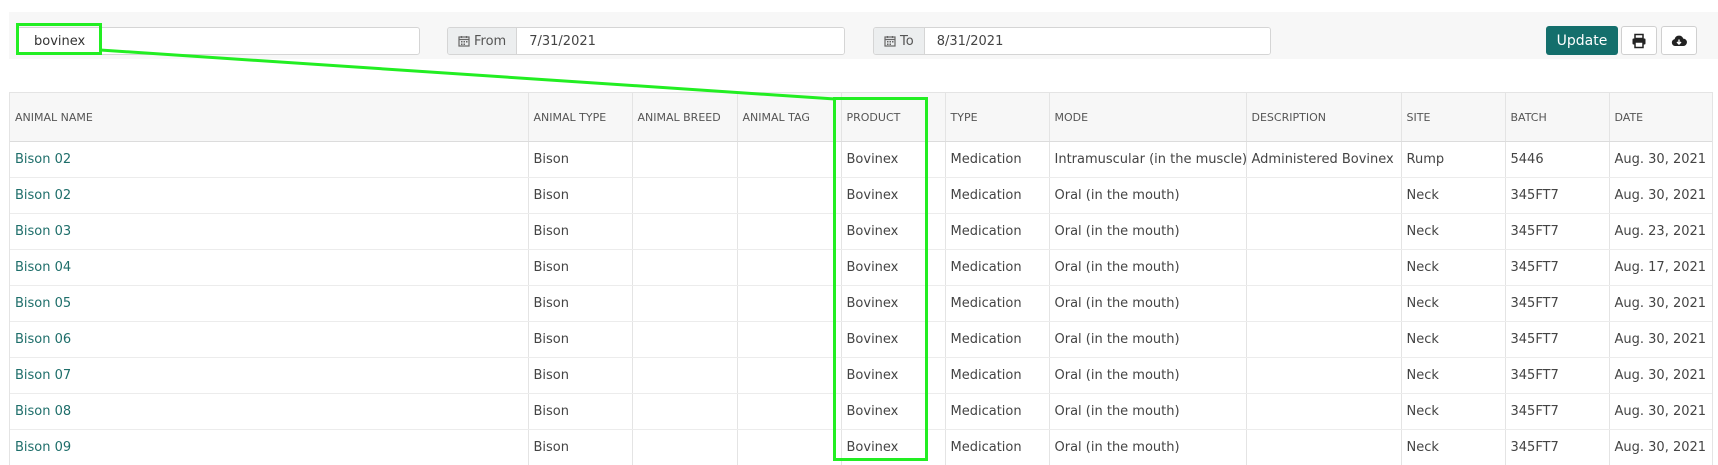 This screenshot has width=1718, height=465. Describe the element at coordinates (1324, 117) in the screenshot. I see `column-header: DESCRIPTION` at that location.